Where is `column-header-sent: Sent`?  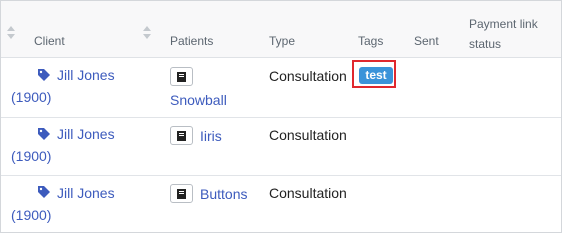
column-header-sent: Sent is located at coordinates (426, 41).